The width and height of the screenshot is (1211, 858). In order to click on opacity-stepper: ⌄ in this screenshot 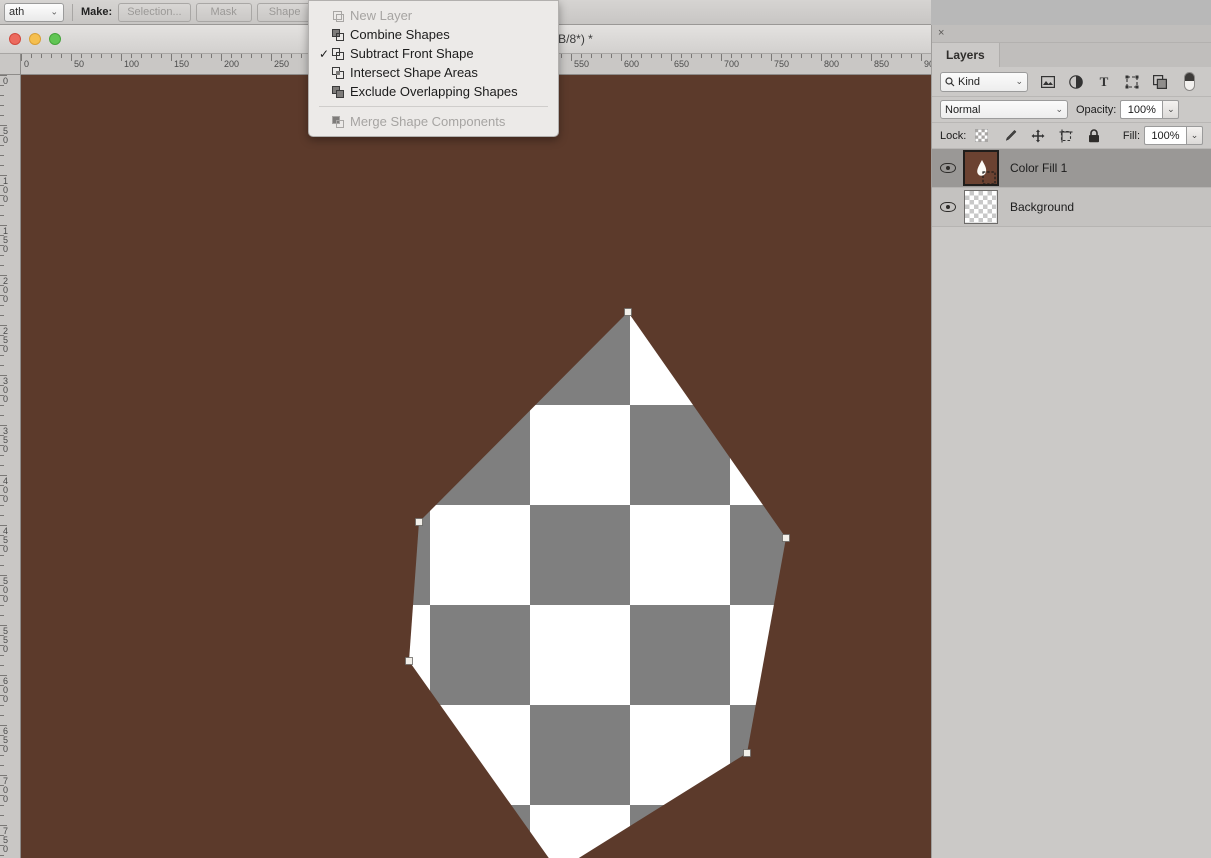, I will do `click(1171, 109)`.